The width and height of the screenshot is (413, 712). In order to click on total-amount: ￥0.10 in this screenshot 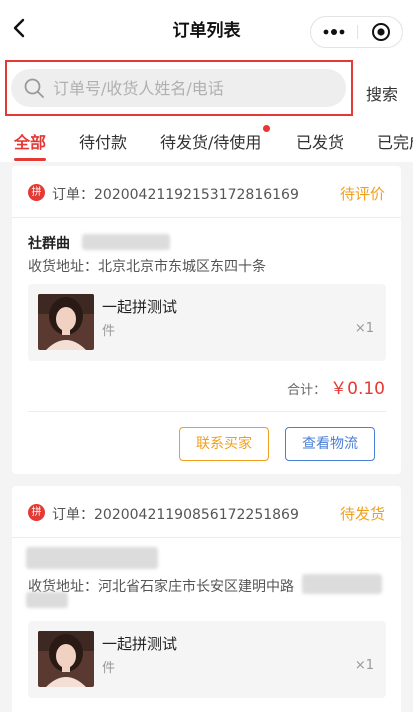, I will do `click(357, 389)`.